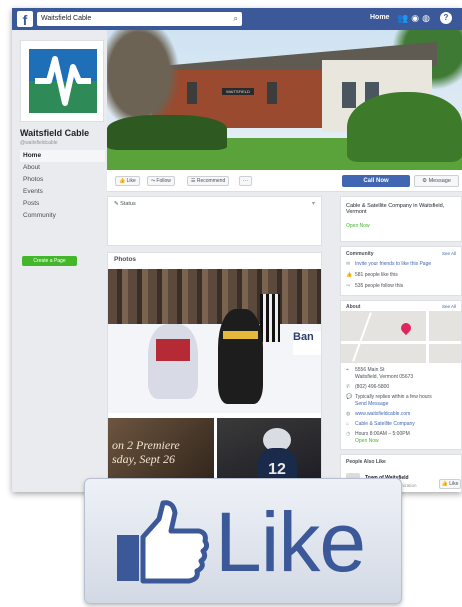 This screenshot has height=607, width=462. I want to click on more-button: ···, so click(245, 181).